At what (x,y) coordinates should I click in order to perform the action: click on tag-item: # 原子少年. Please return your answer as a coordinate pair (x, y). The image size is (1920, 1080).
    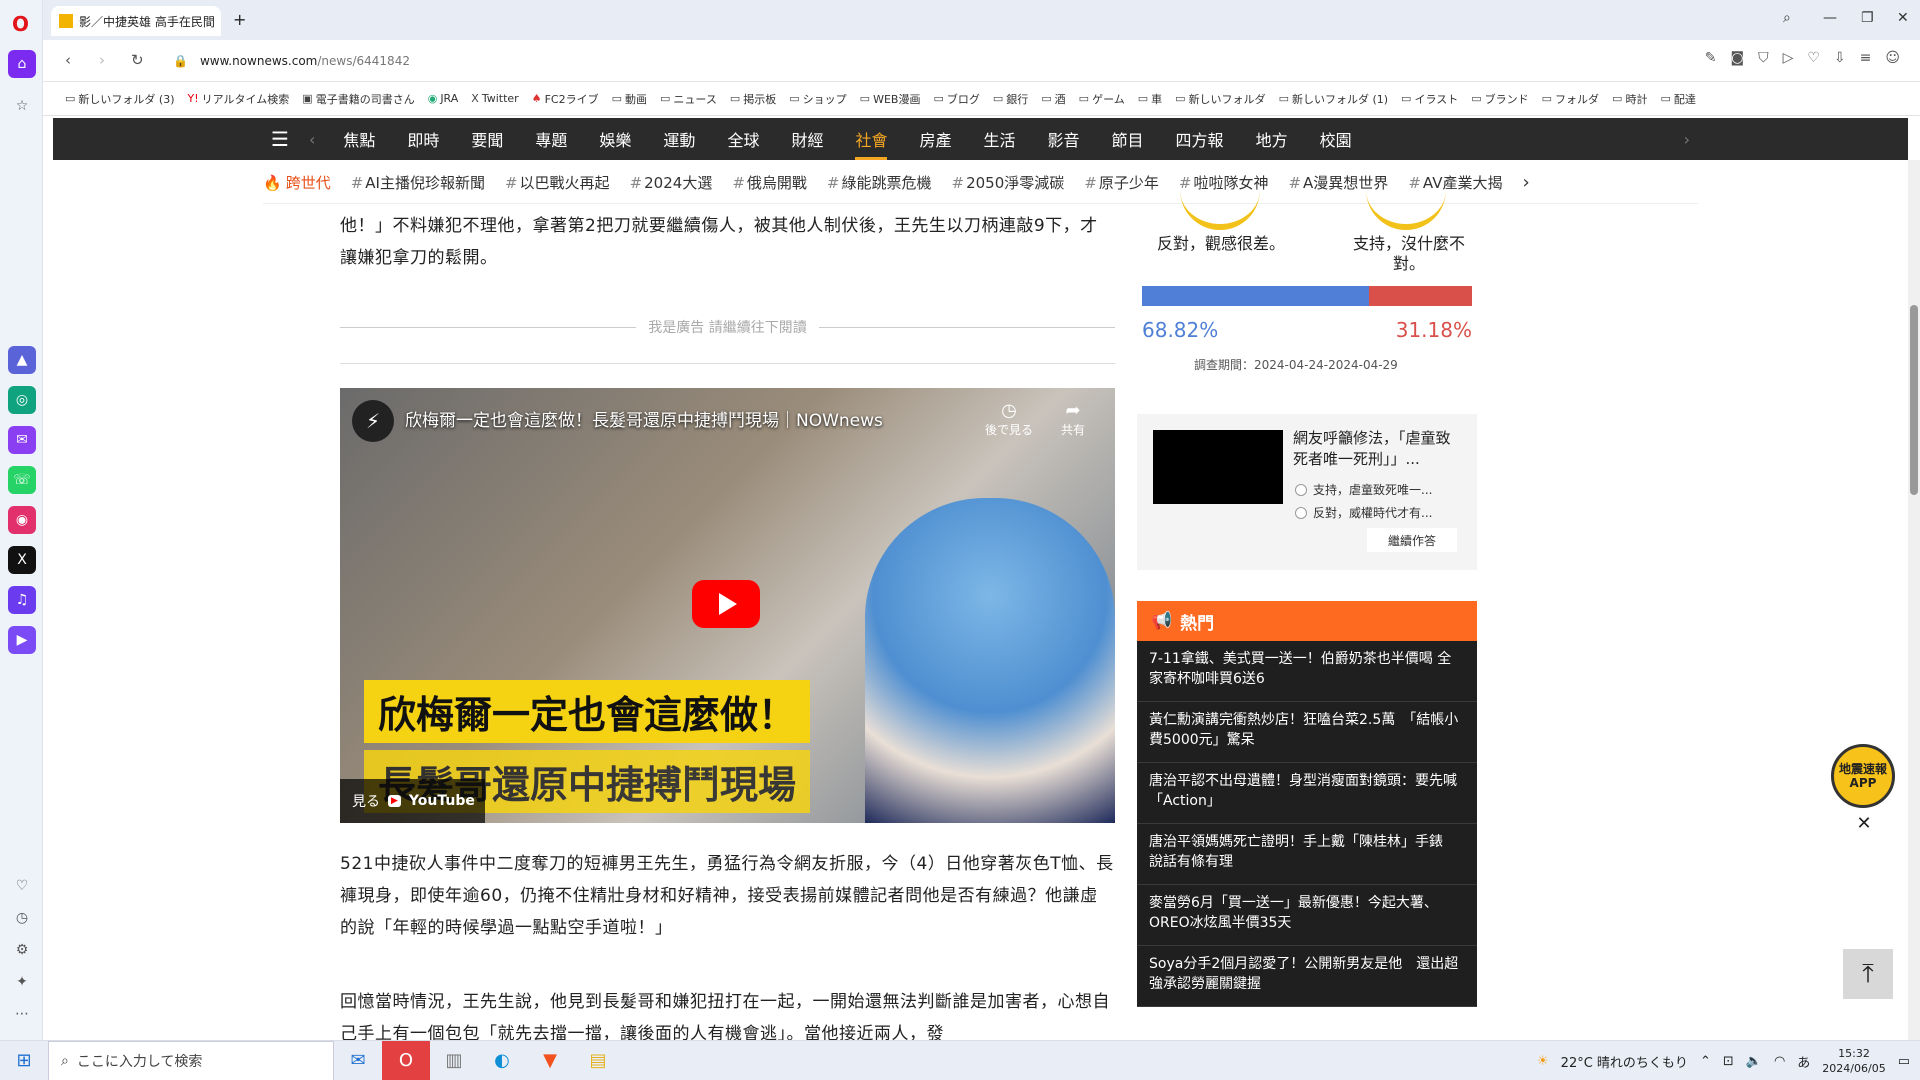
    Looking at the image, I should click on (1121, 182).